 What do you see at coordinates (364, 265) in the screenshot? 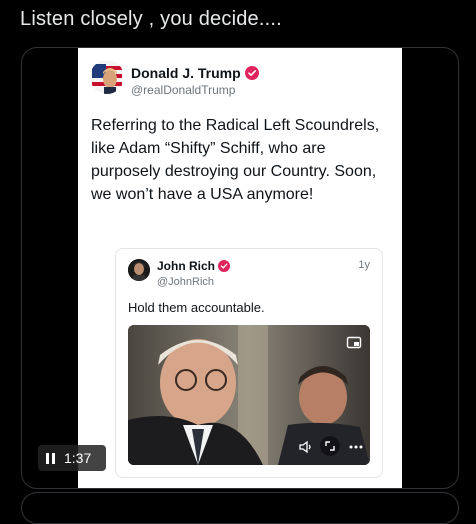
I see `quote-timestamp: 1y` at bounding box center [364, 265].